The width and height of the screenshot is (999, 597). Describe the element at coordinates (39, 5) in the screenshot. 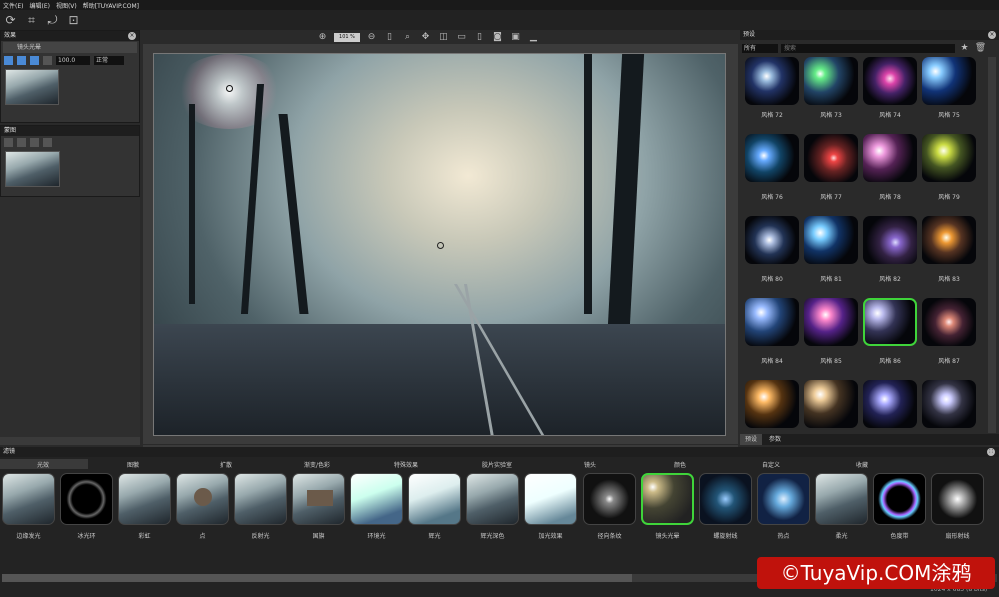

I see `menu-edit: 编辑(E)` at that location.